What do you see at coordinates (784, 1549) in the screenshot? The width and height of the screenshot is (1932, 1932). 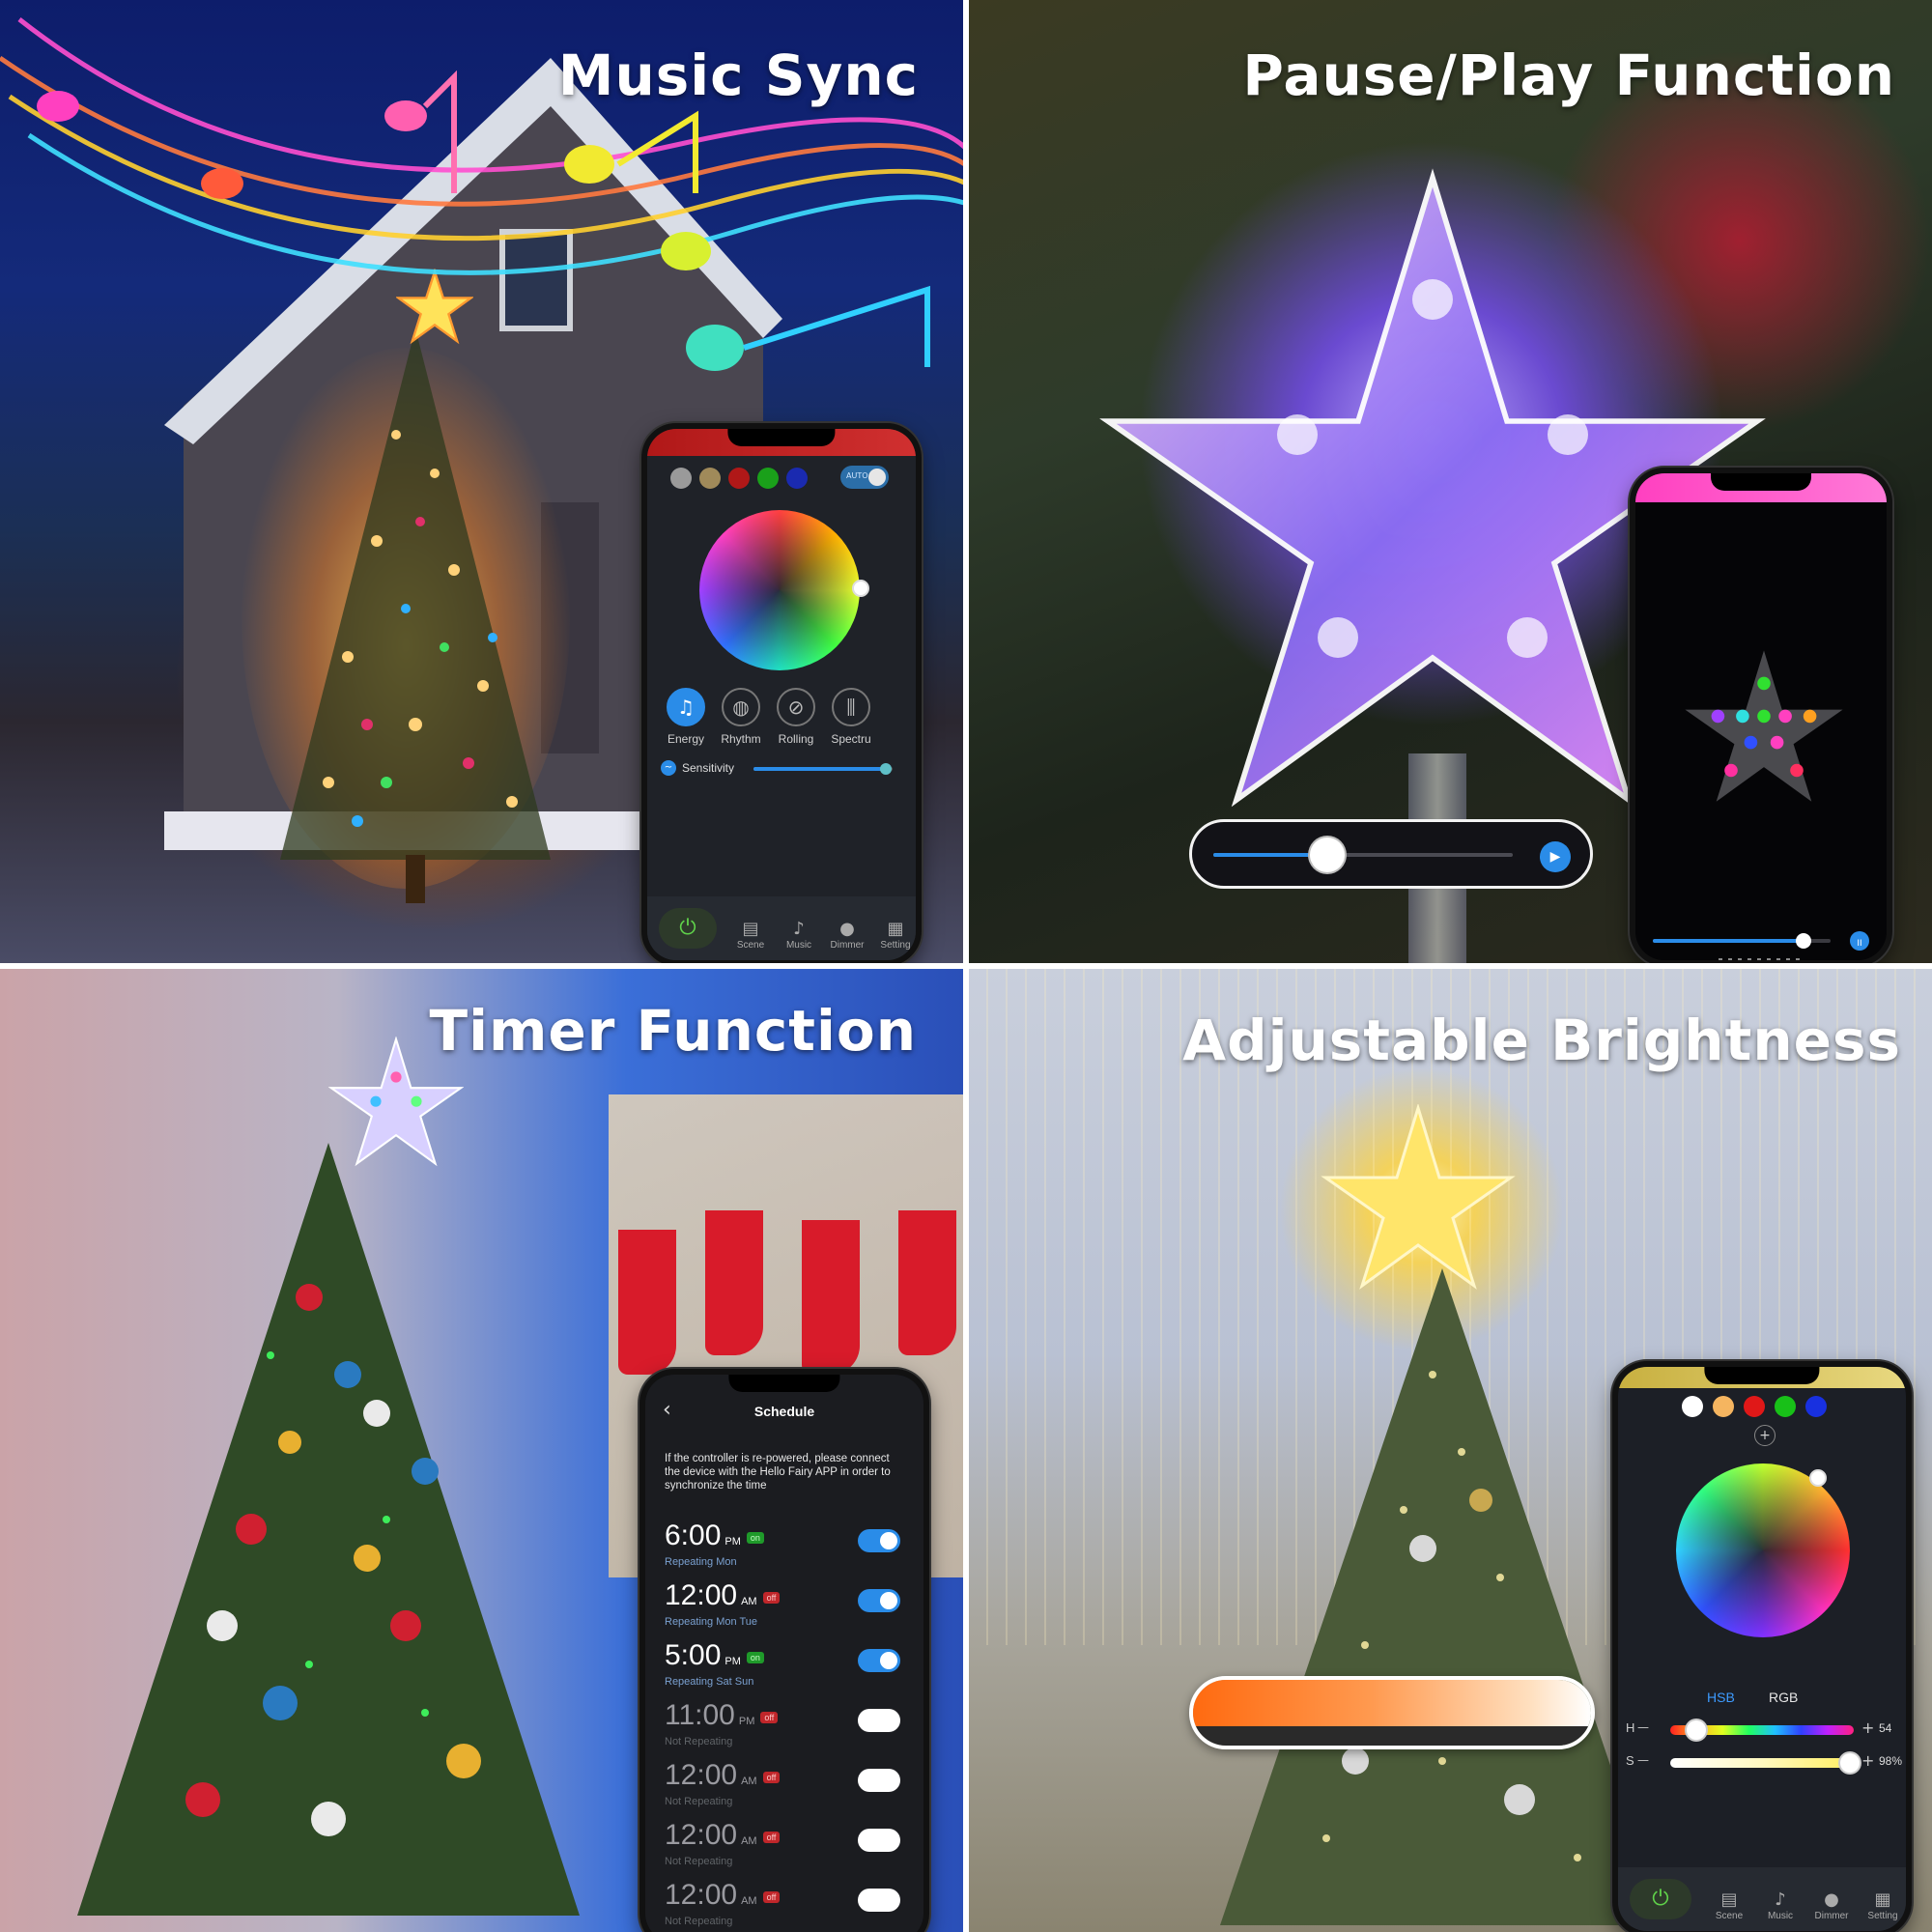 I see `schedule-row: 6:00 PM on Repeating Mon` at bounding box center [784, 1549].